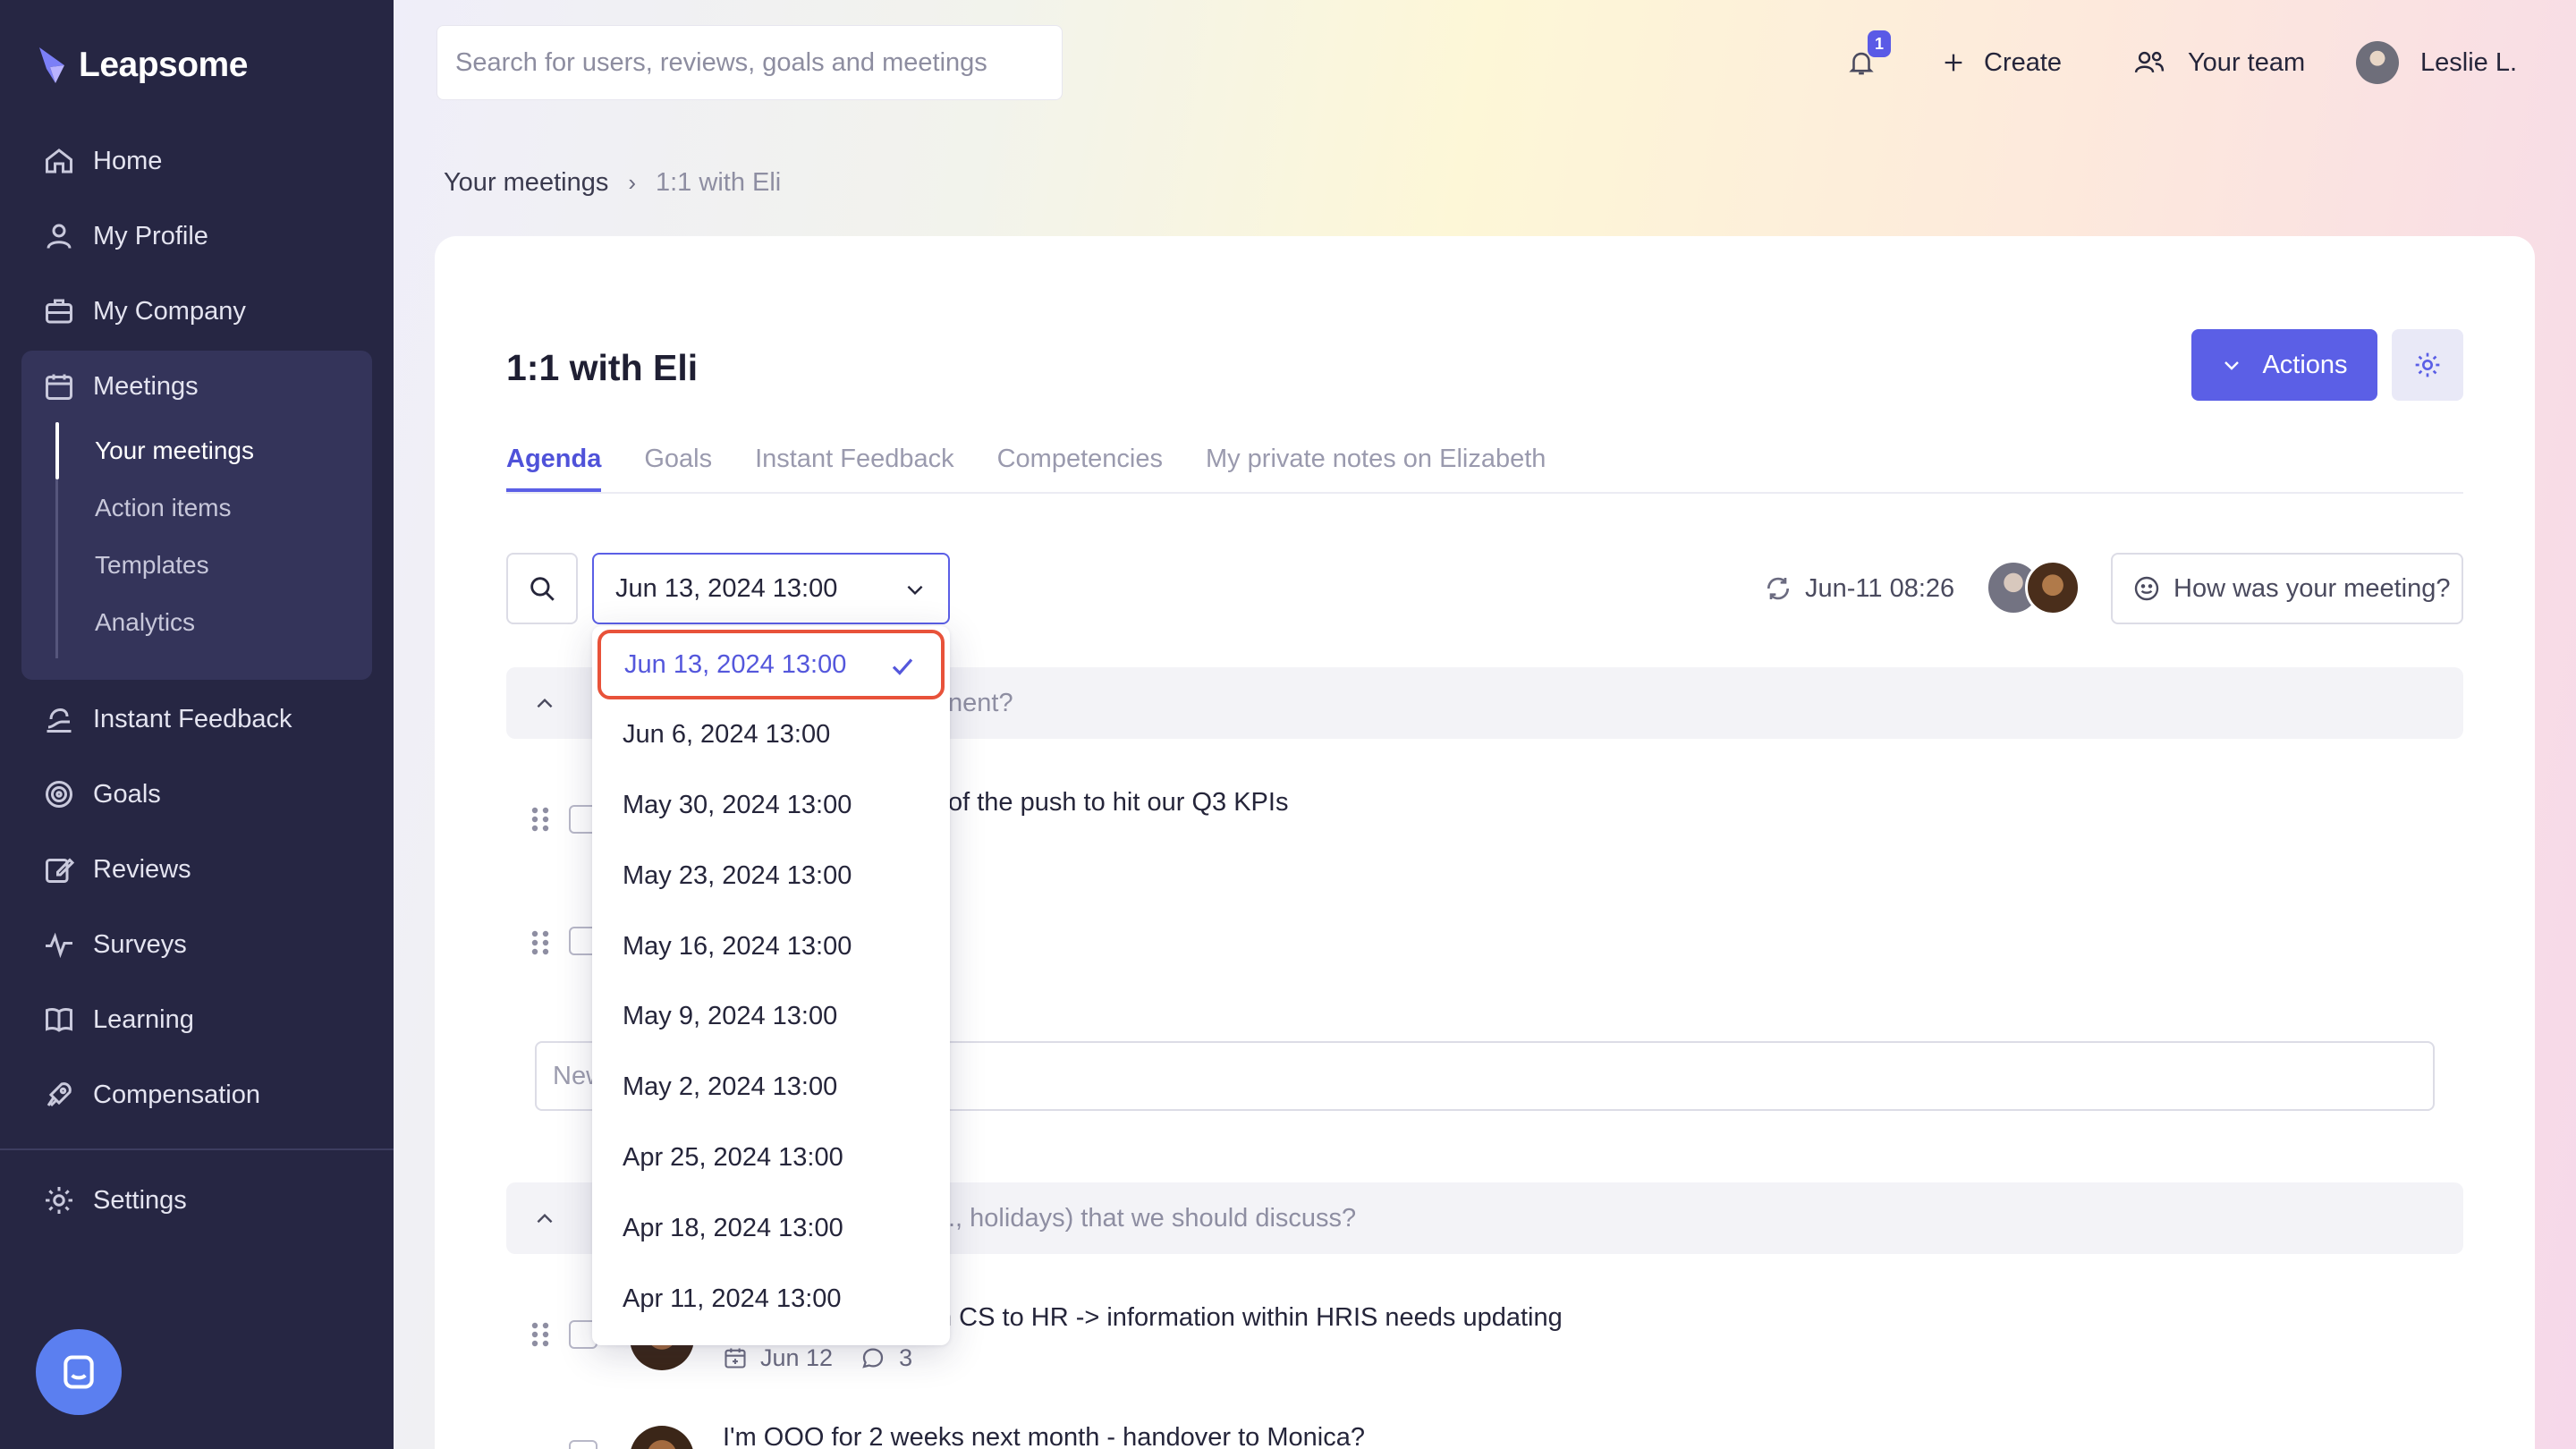 The width and height of the screenshot is (2576, 1449). What do you see at coordinates (59, 720) in the screenshot?
I see `feedback-icon` at bounding box center [59, 720].